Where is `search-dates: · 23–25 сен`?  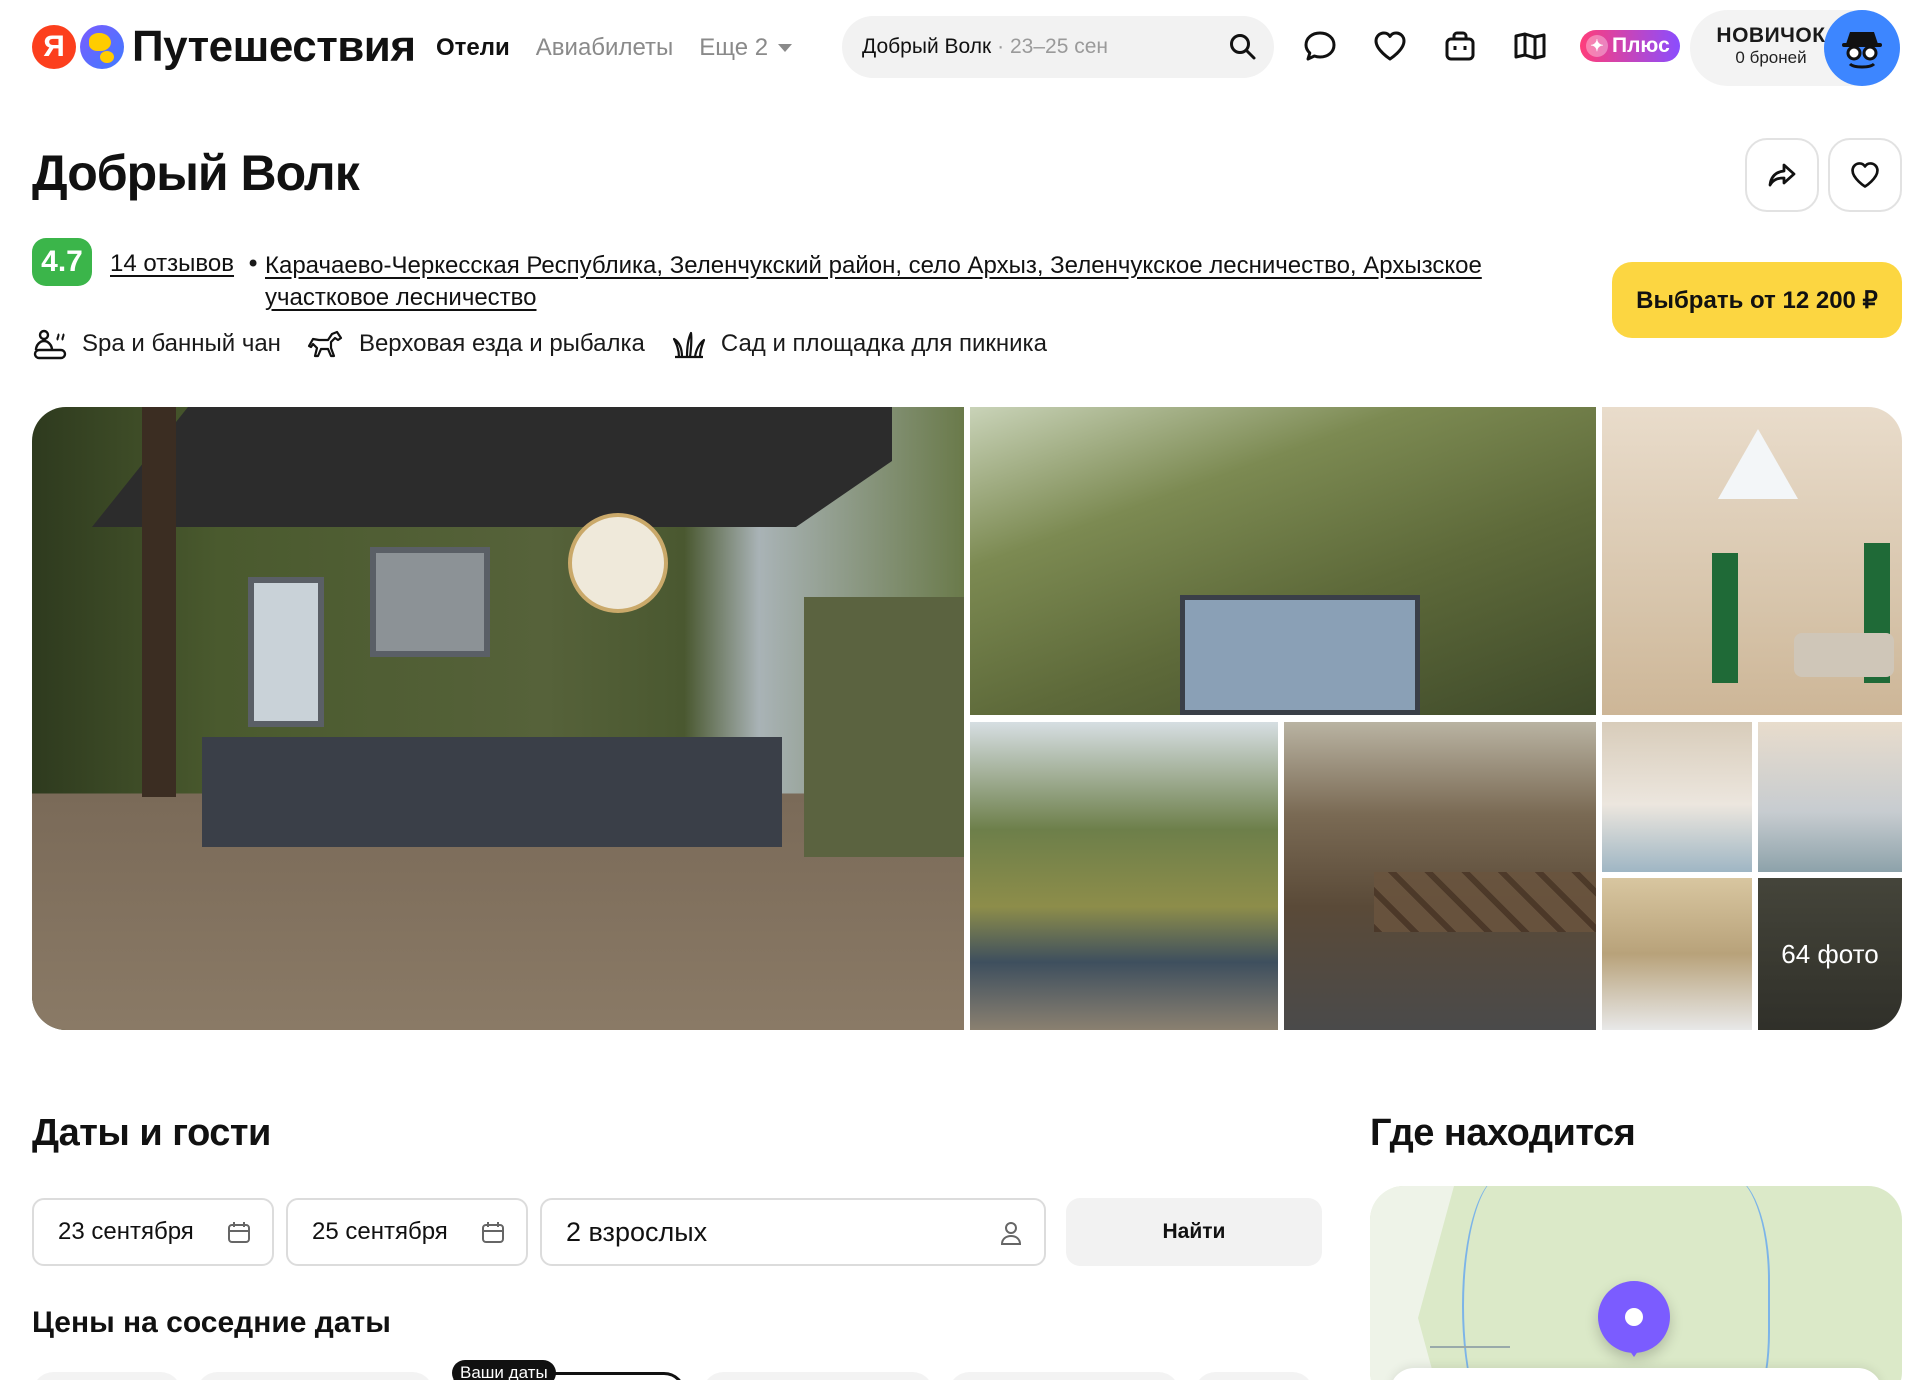 search-dates: · 23–25 сен is located at coordinates (1053, 46).